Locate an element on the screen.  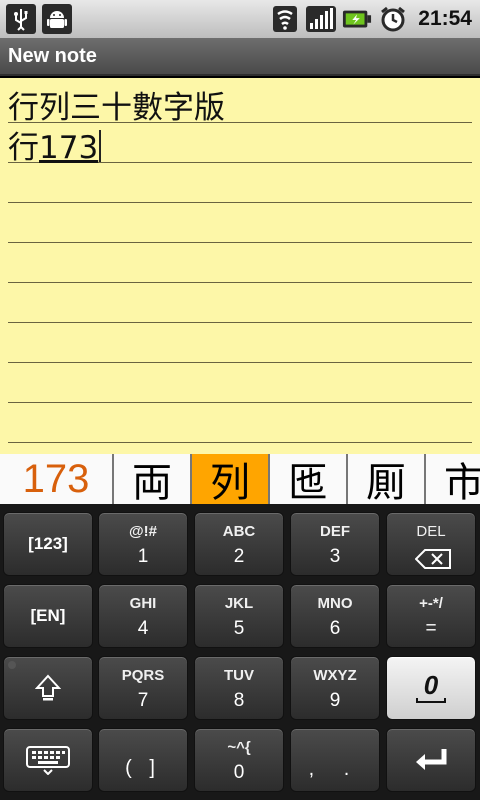
key-top-label: PQRS is located at coordinates (143, 675).